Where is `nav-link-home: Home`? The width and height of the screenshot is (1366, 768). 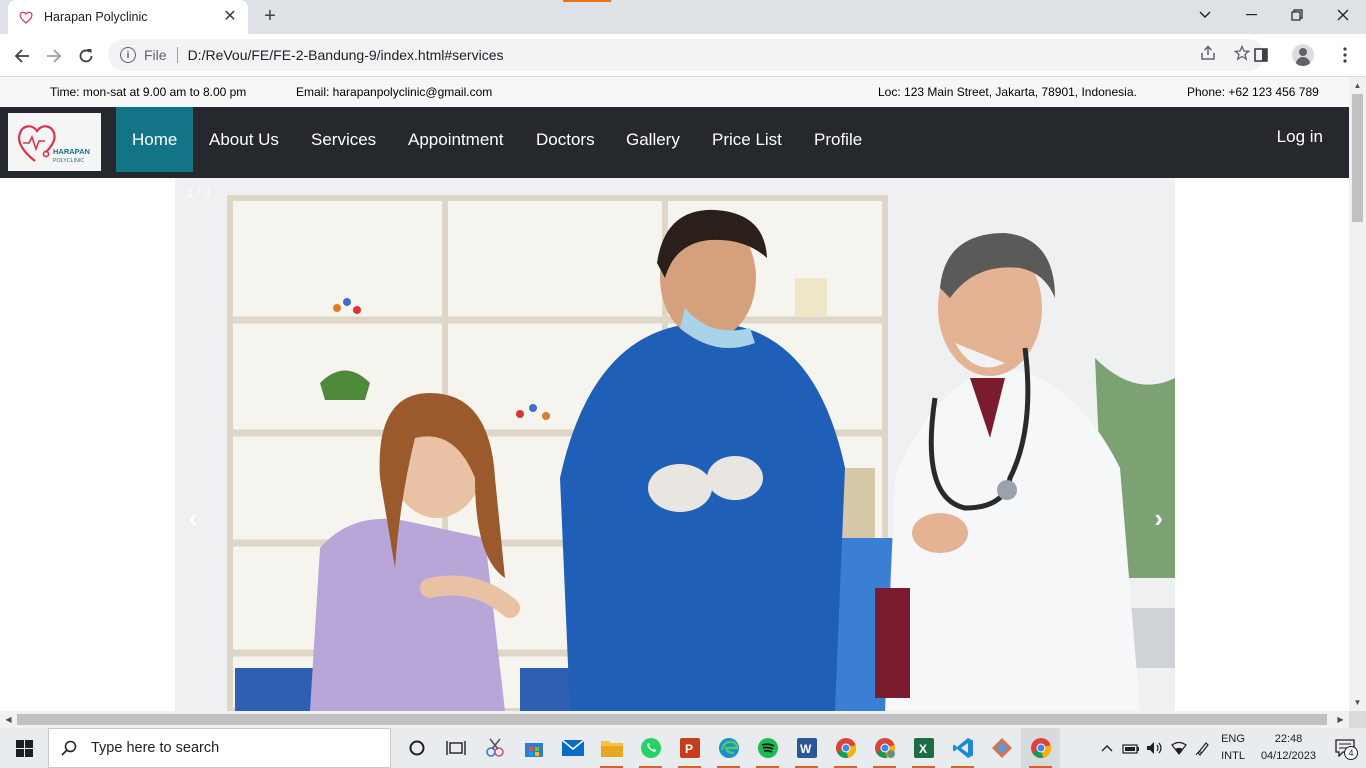
nav-link-home: Home is located at coordinates (155, 139).